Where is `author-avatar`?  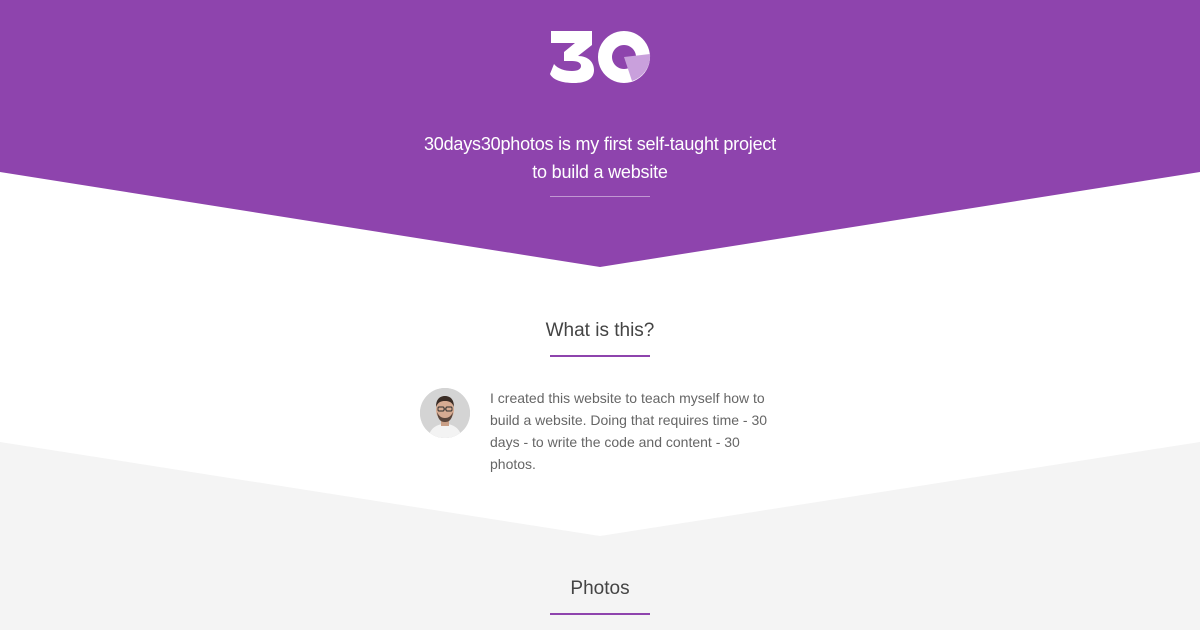
author-avatar is located at coordinates (445, 413).